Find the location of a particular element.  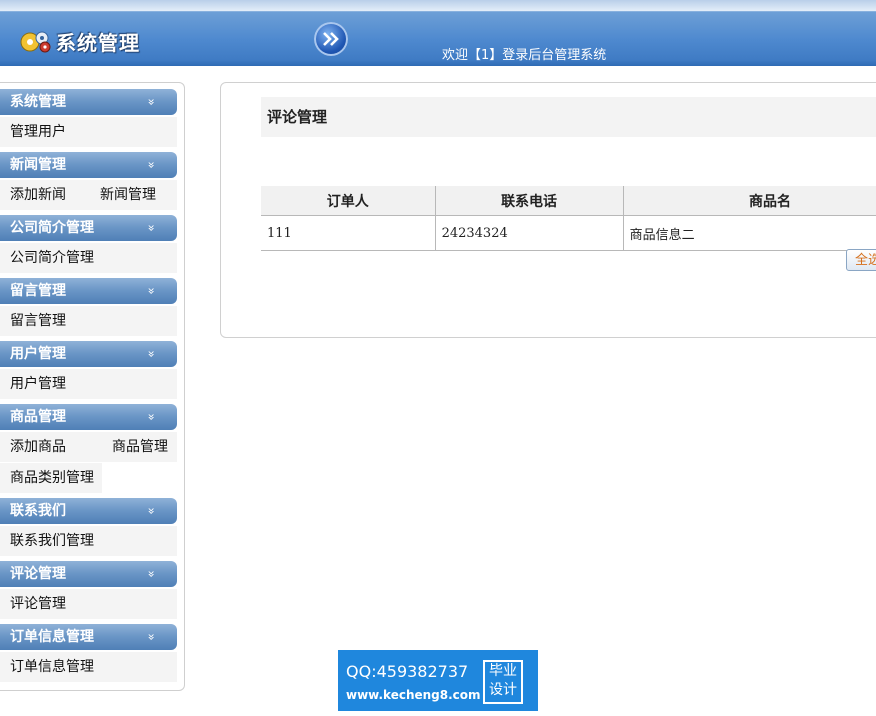

menu-head-products: 商品管理 » is located at coordinates (88, 417).